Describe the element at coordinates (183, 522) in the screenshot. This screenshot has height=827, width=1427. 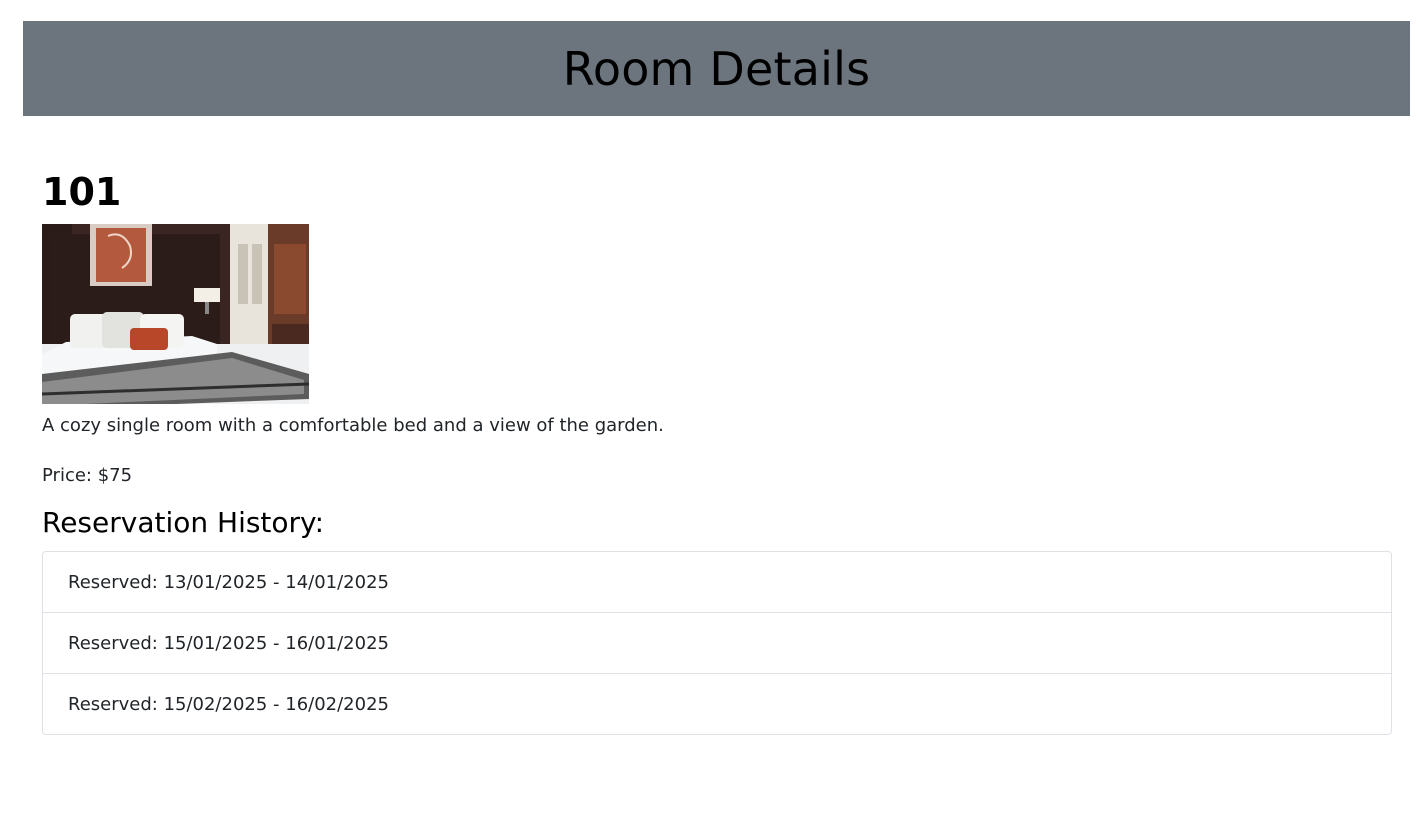
I see `reservation-history-title: Reservation History:` at that location.